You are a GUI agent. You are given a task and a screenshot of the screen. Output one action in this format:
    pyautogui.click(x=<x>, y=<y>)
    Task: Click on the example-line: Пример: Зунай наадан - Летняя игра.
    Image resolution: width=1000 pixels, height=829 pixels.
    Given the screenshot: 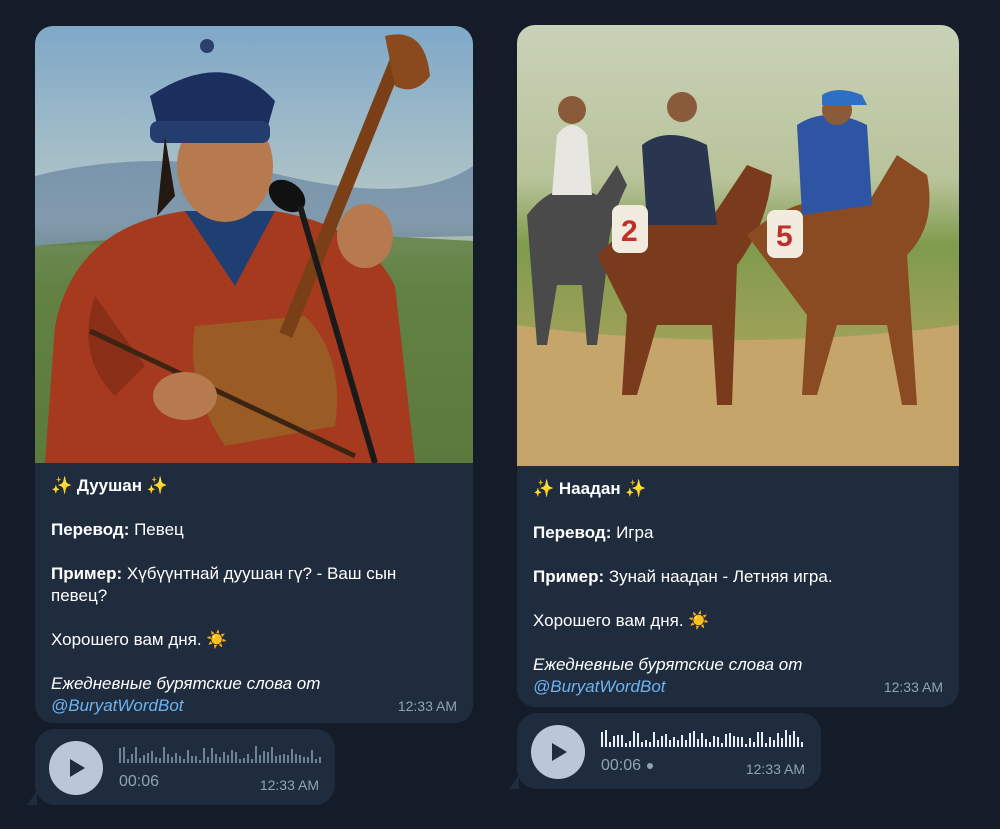 What is the action you would take?
    pyautogui.click(x=683, y=576)
    